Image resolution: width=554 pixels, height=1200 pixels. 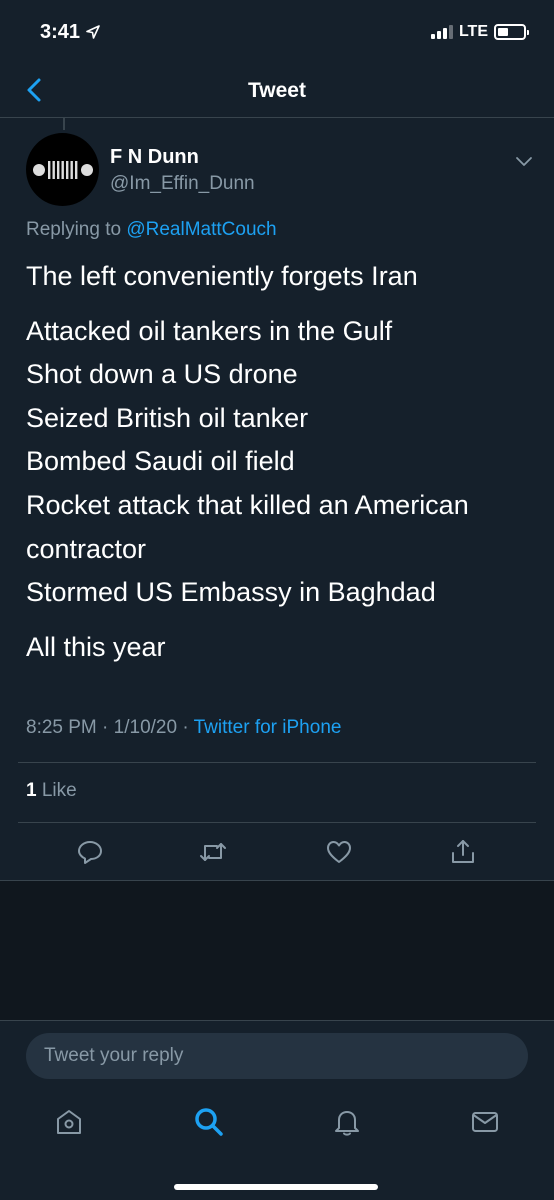 I want to click on heart-icon, so click(x=339, y=852).